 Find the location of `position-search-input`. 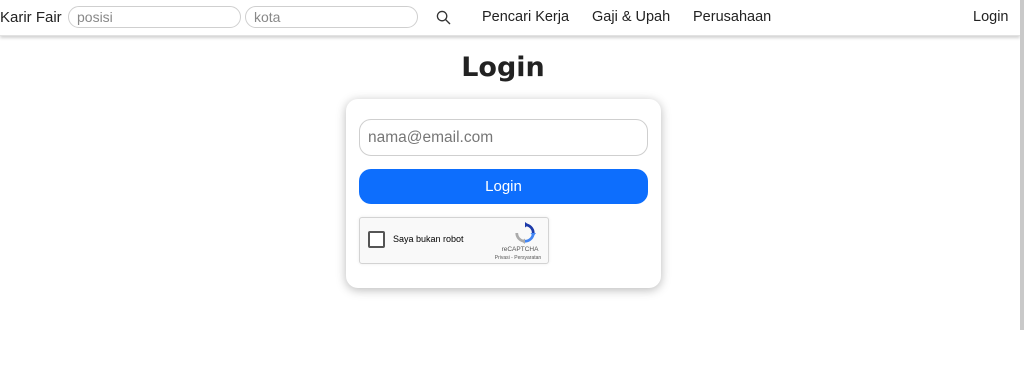

position-search-input is located at coordinates (154, 17).